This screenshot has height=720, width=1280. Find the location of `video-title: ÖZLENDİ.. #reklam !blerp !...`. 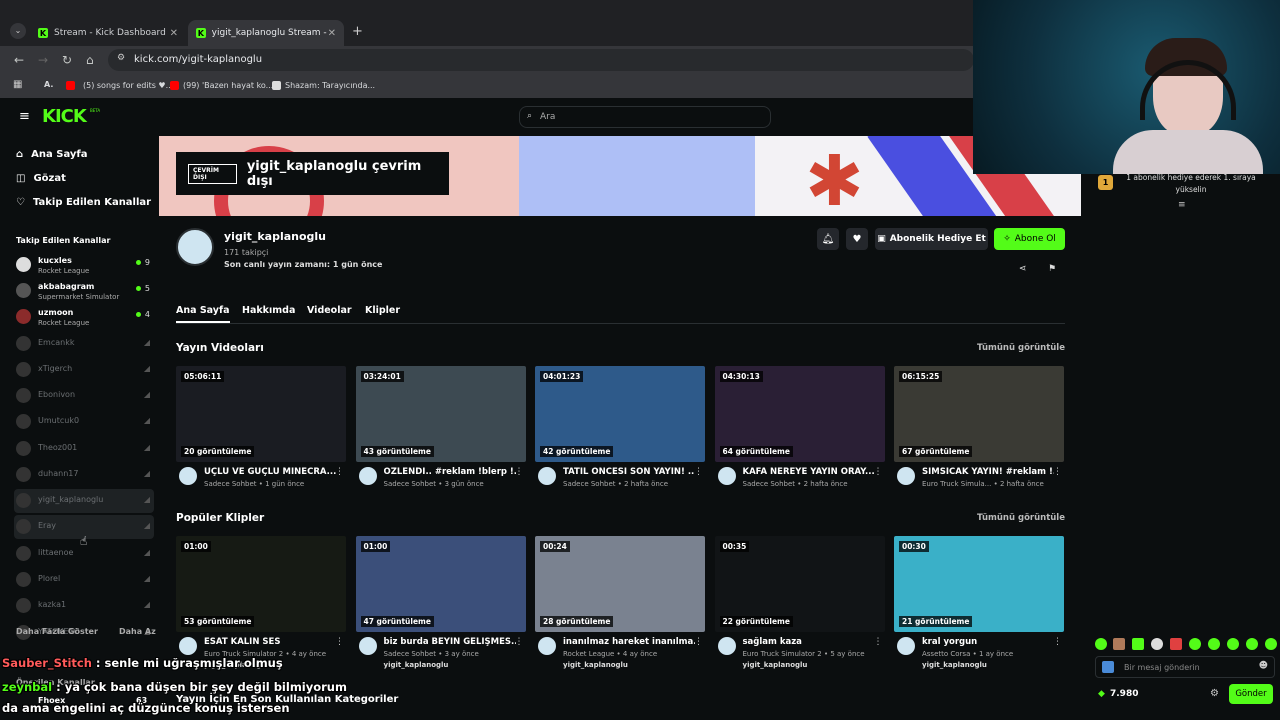

video-title: ÖZLENDİ.. #reklam !blerp !... is located at coordinates (450, 472).